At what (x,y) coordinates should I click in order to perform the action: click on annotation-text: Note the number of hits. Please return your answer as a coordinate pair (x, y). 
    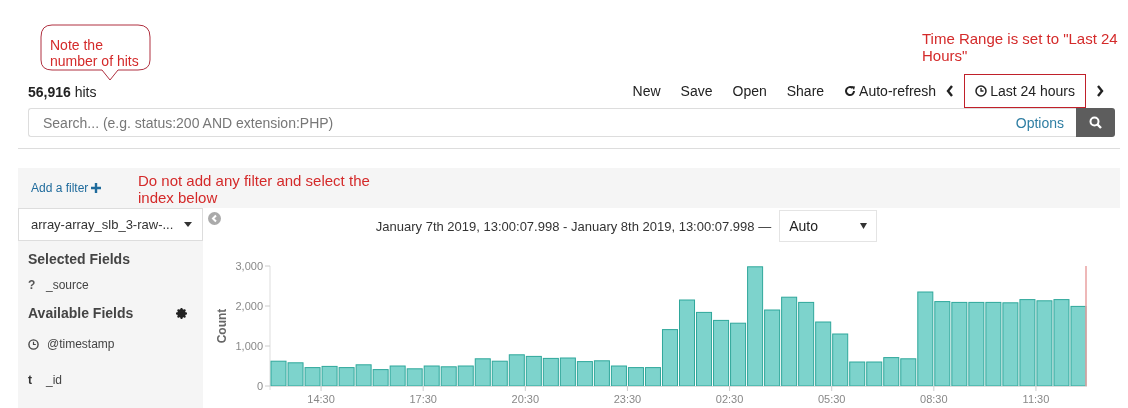
    Looking at the image, I should click on (95, 53).